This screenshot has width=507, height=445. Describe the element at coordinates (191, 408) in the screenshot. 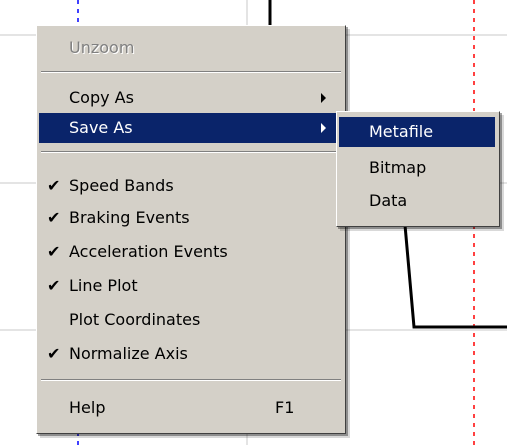

I see `menu-item-help: Help F1` at that location.